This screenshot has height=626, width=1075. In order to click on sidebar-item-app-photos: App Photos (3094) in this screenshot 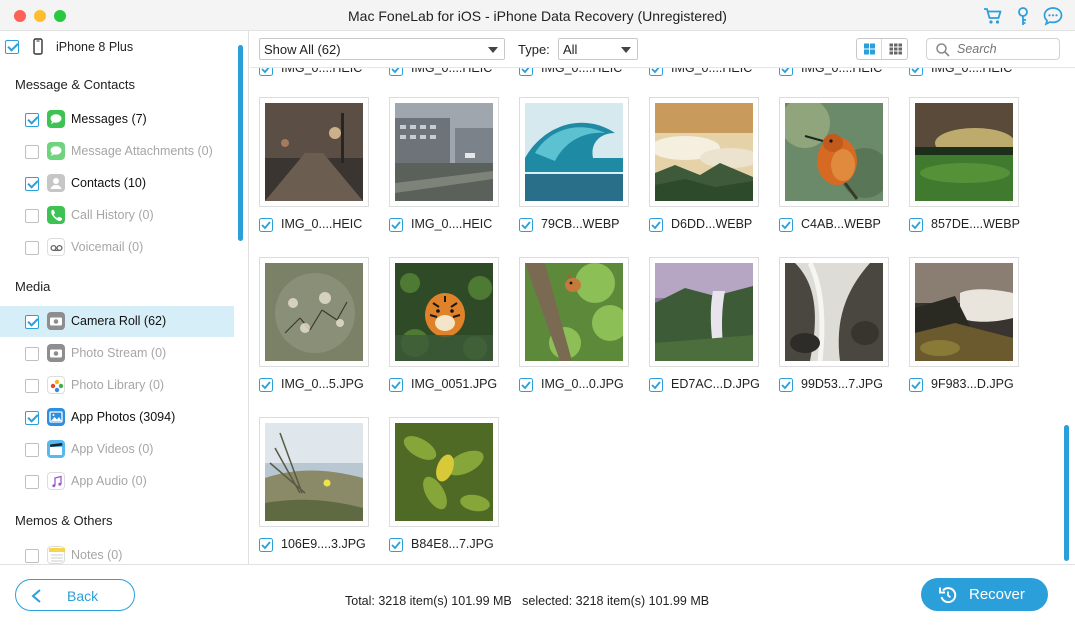, I will do `click(117, 417)`.